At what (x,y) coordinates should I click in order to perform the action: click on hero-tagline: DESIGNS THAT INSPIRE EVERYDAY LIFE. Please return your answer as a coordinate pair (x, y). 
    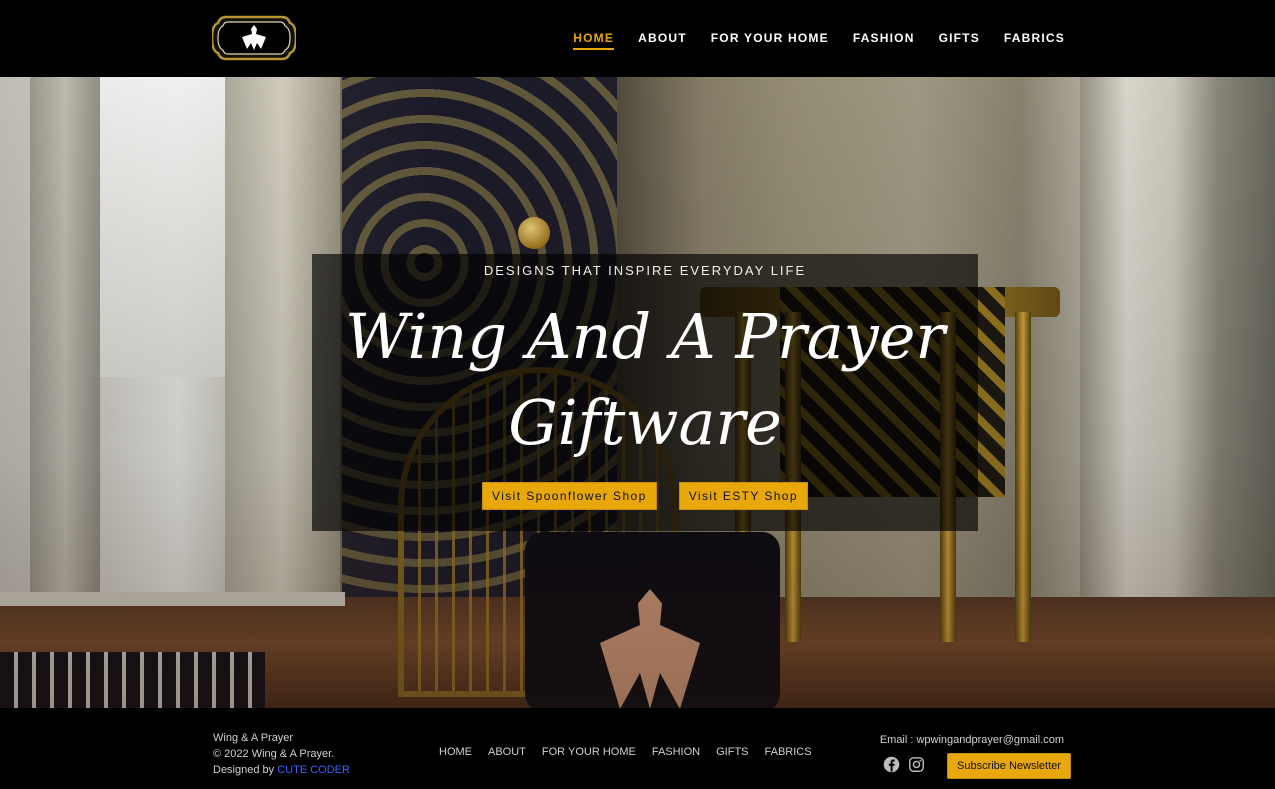
    Looking at the image, I should click on (645, 270).